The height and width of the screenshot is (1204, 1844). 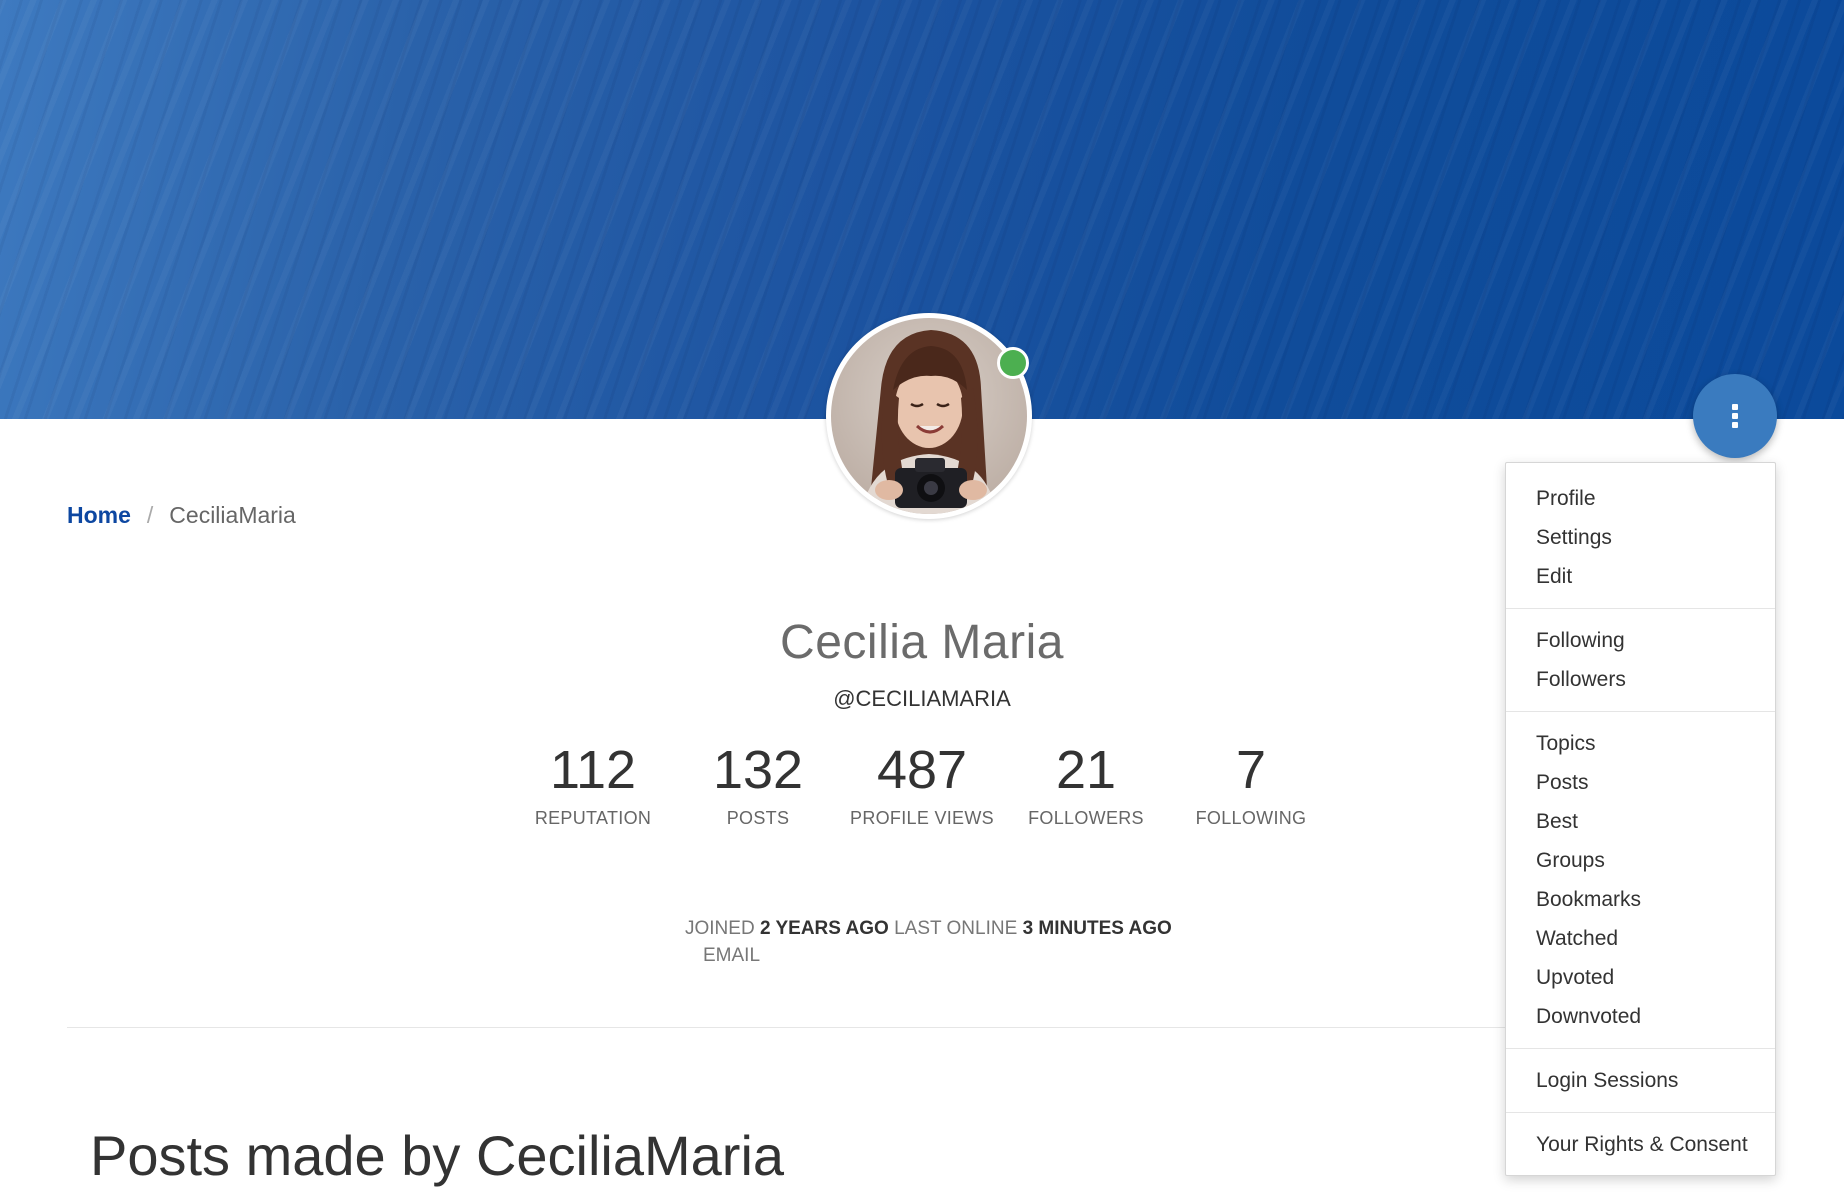 I want to click on menu-group-security: Login Sessions, so click(x=1640, y=1080).